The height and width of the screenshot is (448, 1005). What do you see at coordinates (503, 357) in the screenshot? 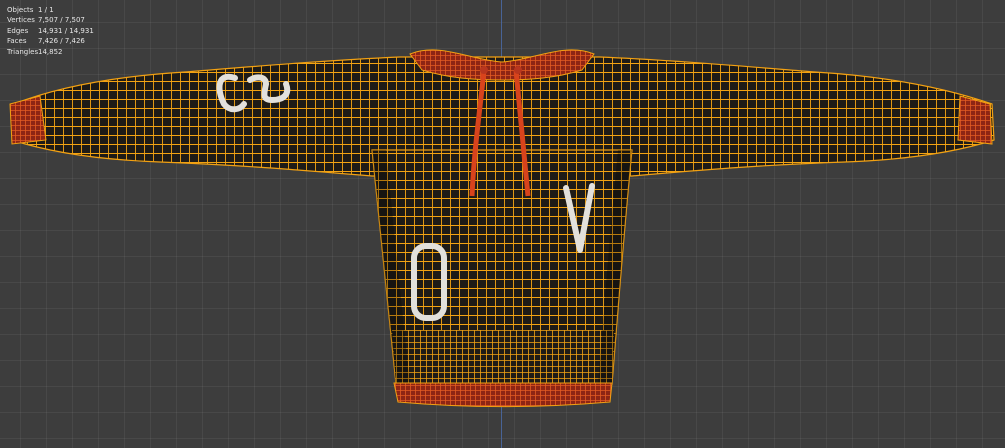
I see `hoodie-lower-body` at bounding box center [503, 357].